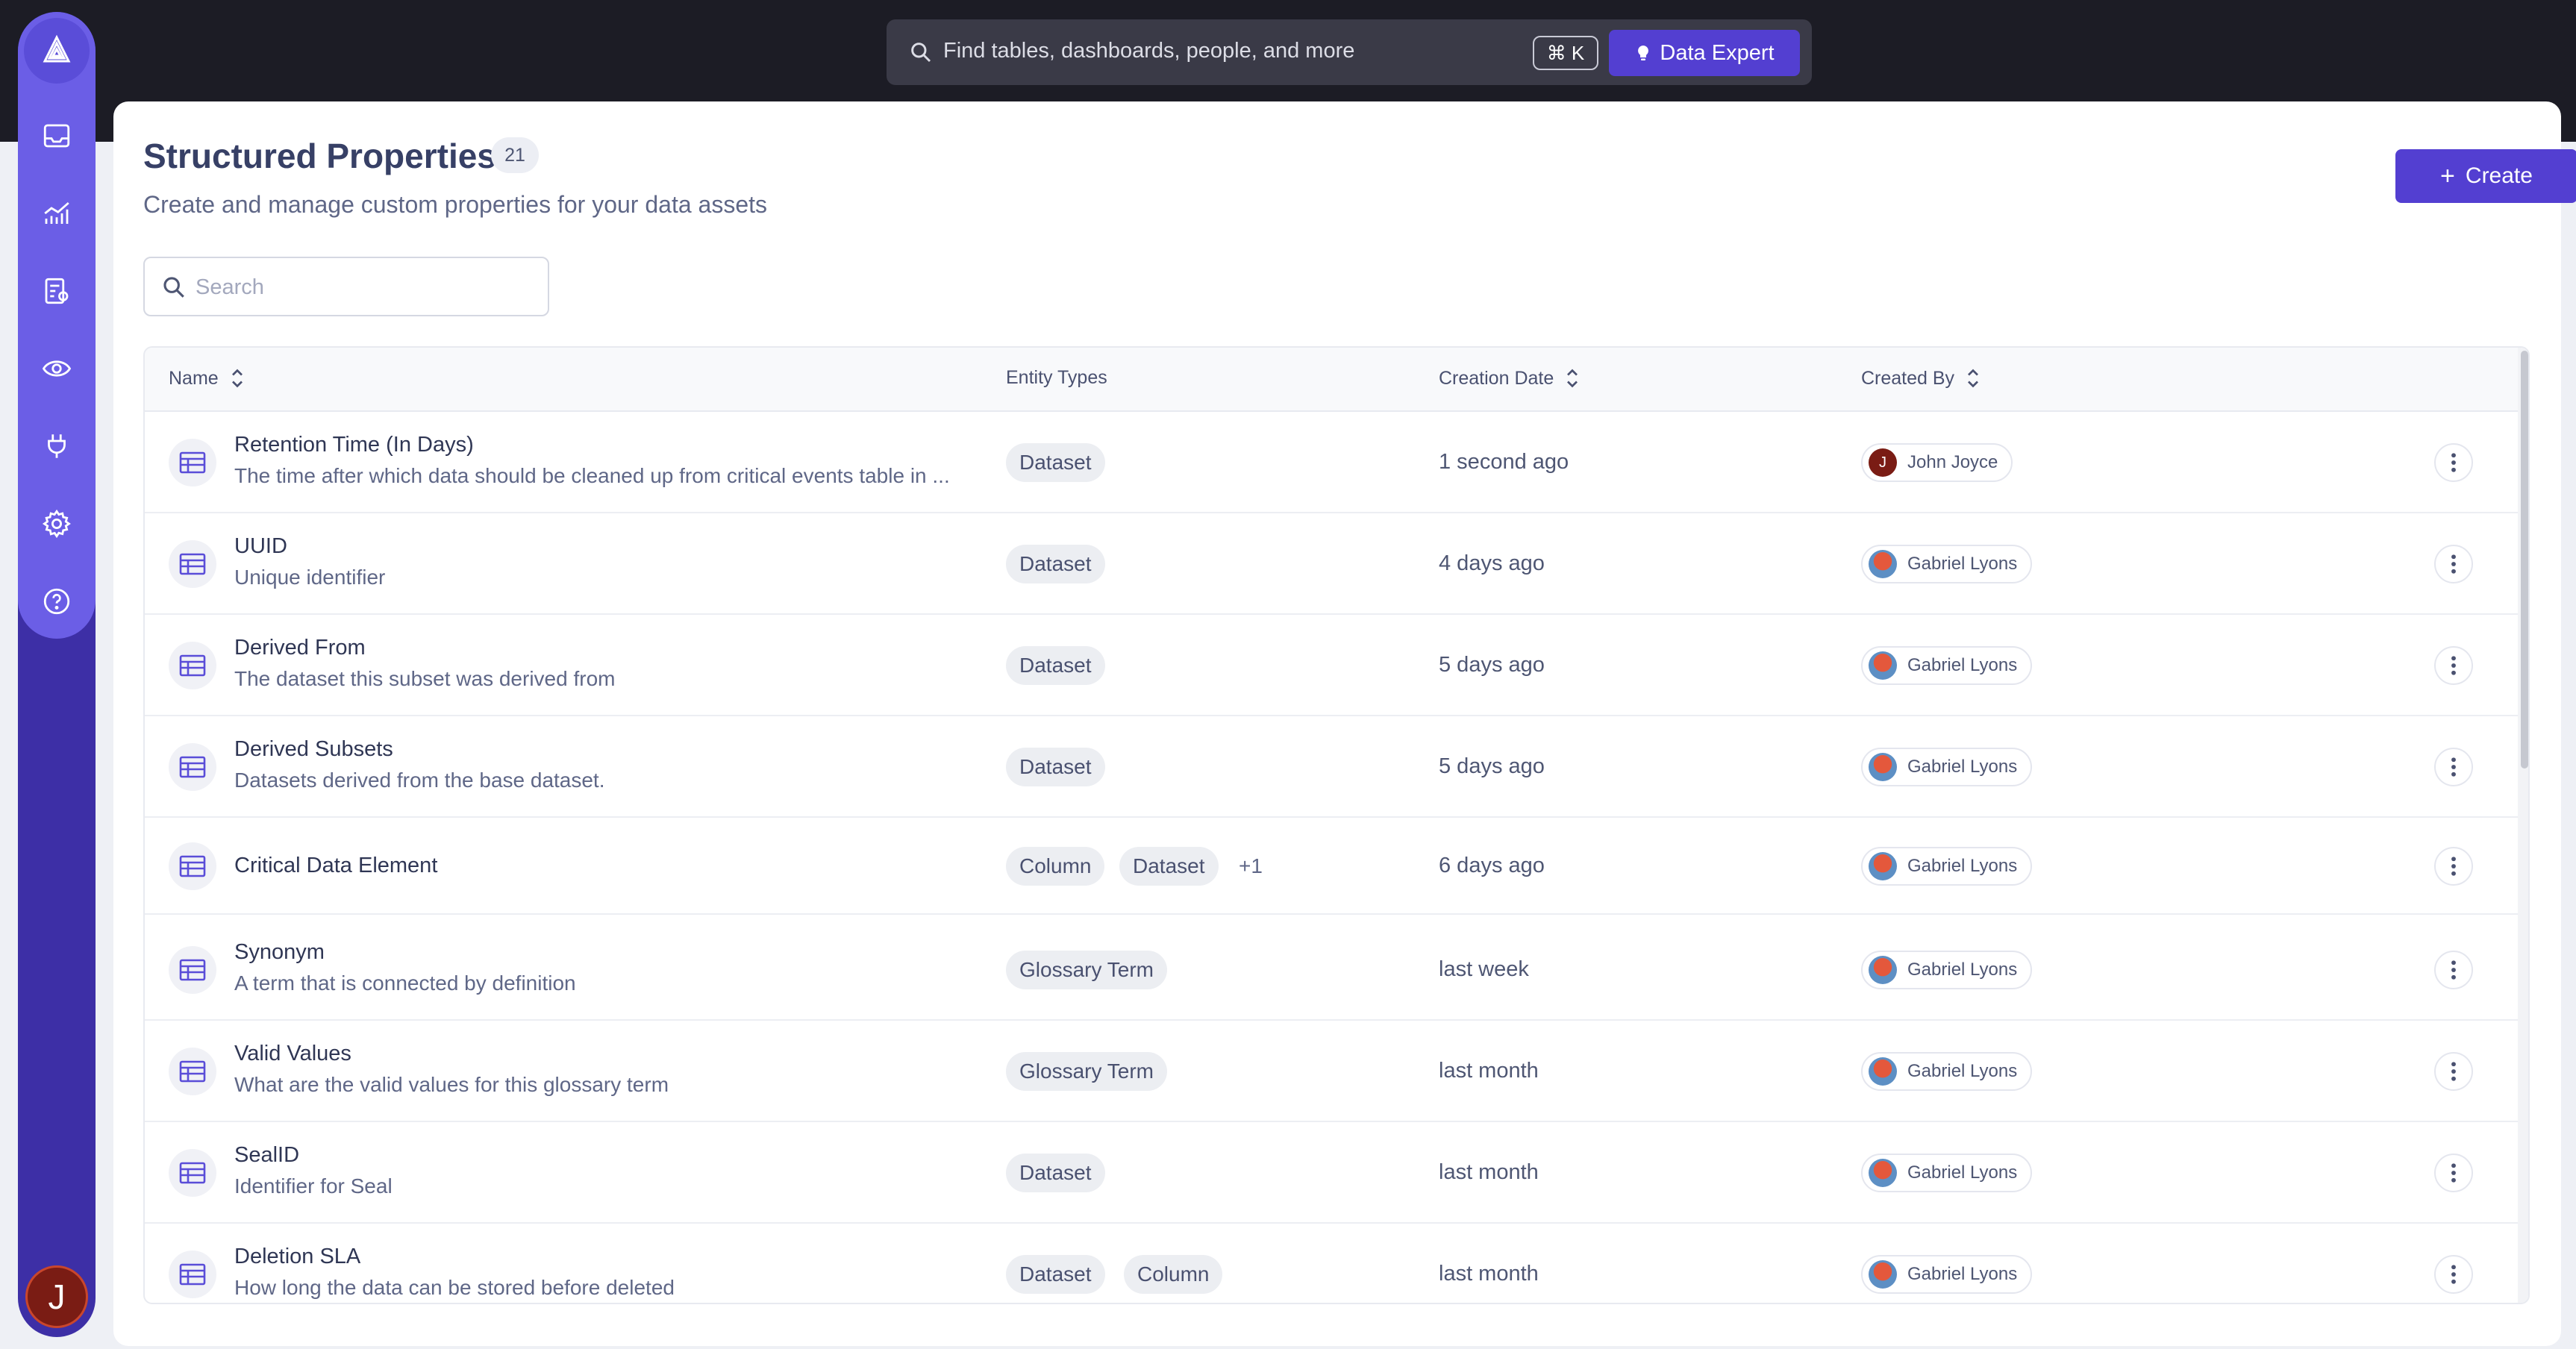 Image resolution: width=2576 pixels, height=1349 pixels. What do you see at coordinates (335, 866) in the screenshot?
I see `property-name: Critical Data Element` at bounding box center [335, 866].